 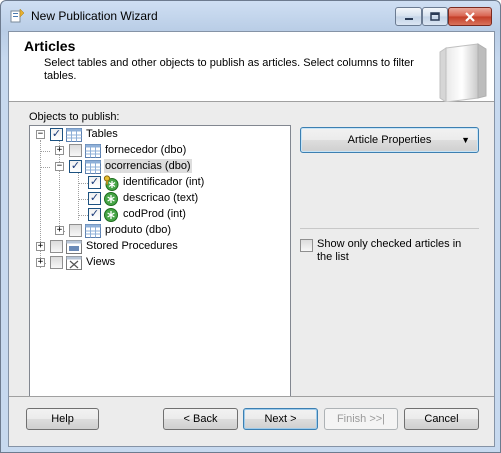 I want to click on show-only-checked-checkbox: ✓, so click(x=306, y=245).